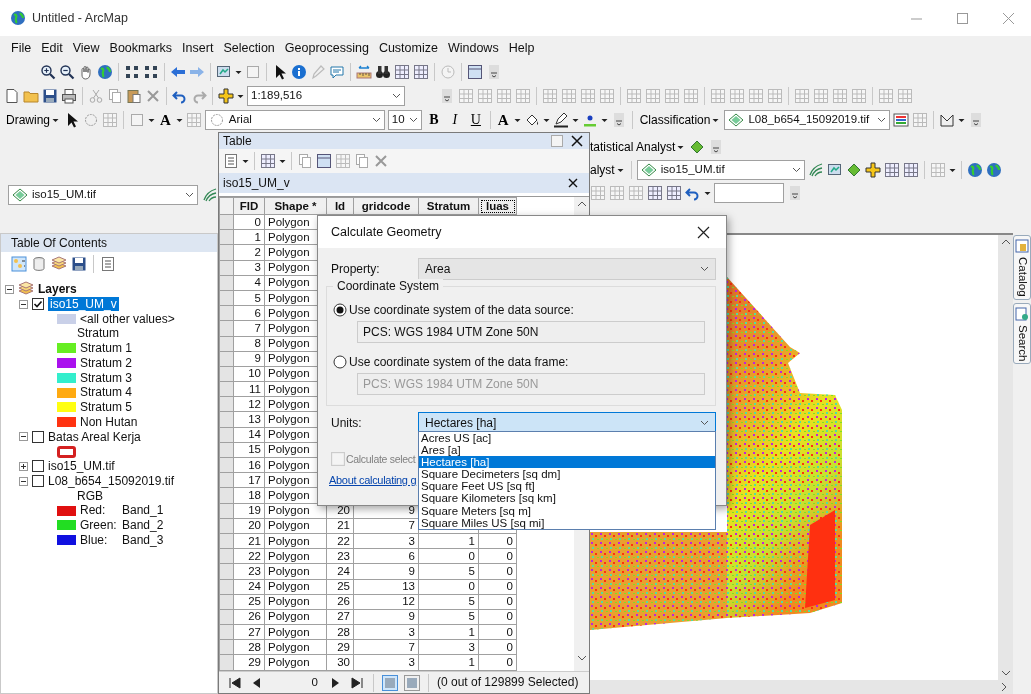 The width and height of the screenshot is (1031, 694). I want to click on contour-lines-icon, so click(815, 170).